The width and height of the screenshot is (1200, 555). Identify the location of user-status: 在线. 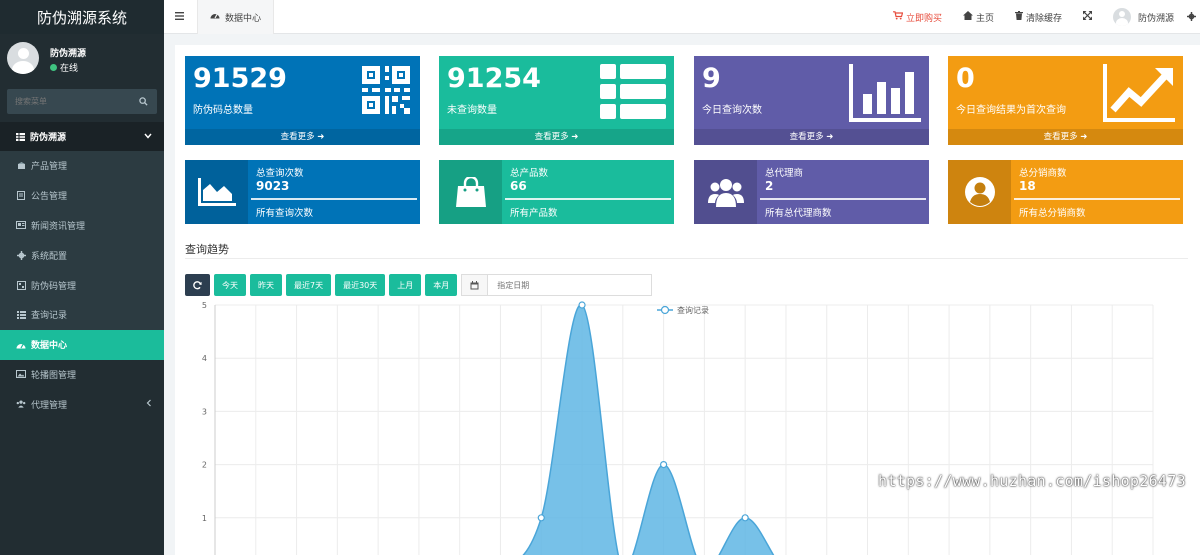
(64, 67).